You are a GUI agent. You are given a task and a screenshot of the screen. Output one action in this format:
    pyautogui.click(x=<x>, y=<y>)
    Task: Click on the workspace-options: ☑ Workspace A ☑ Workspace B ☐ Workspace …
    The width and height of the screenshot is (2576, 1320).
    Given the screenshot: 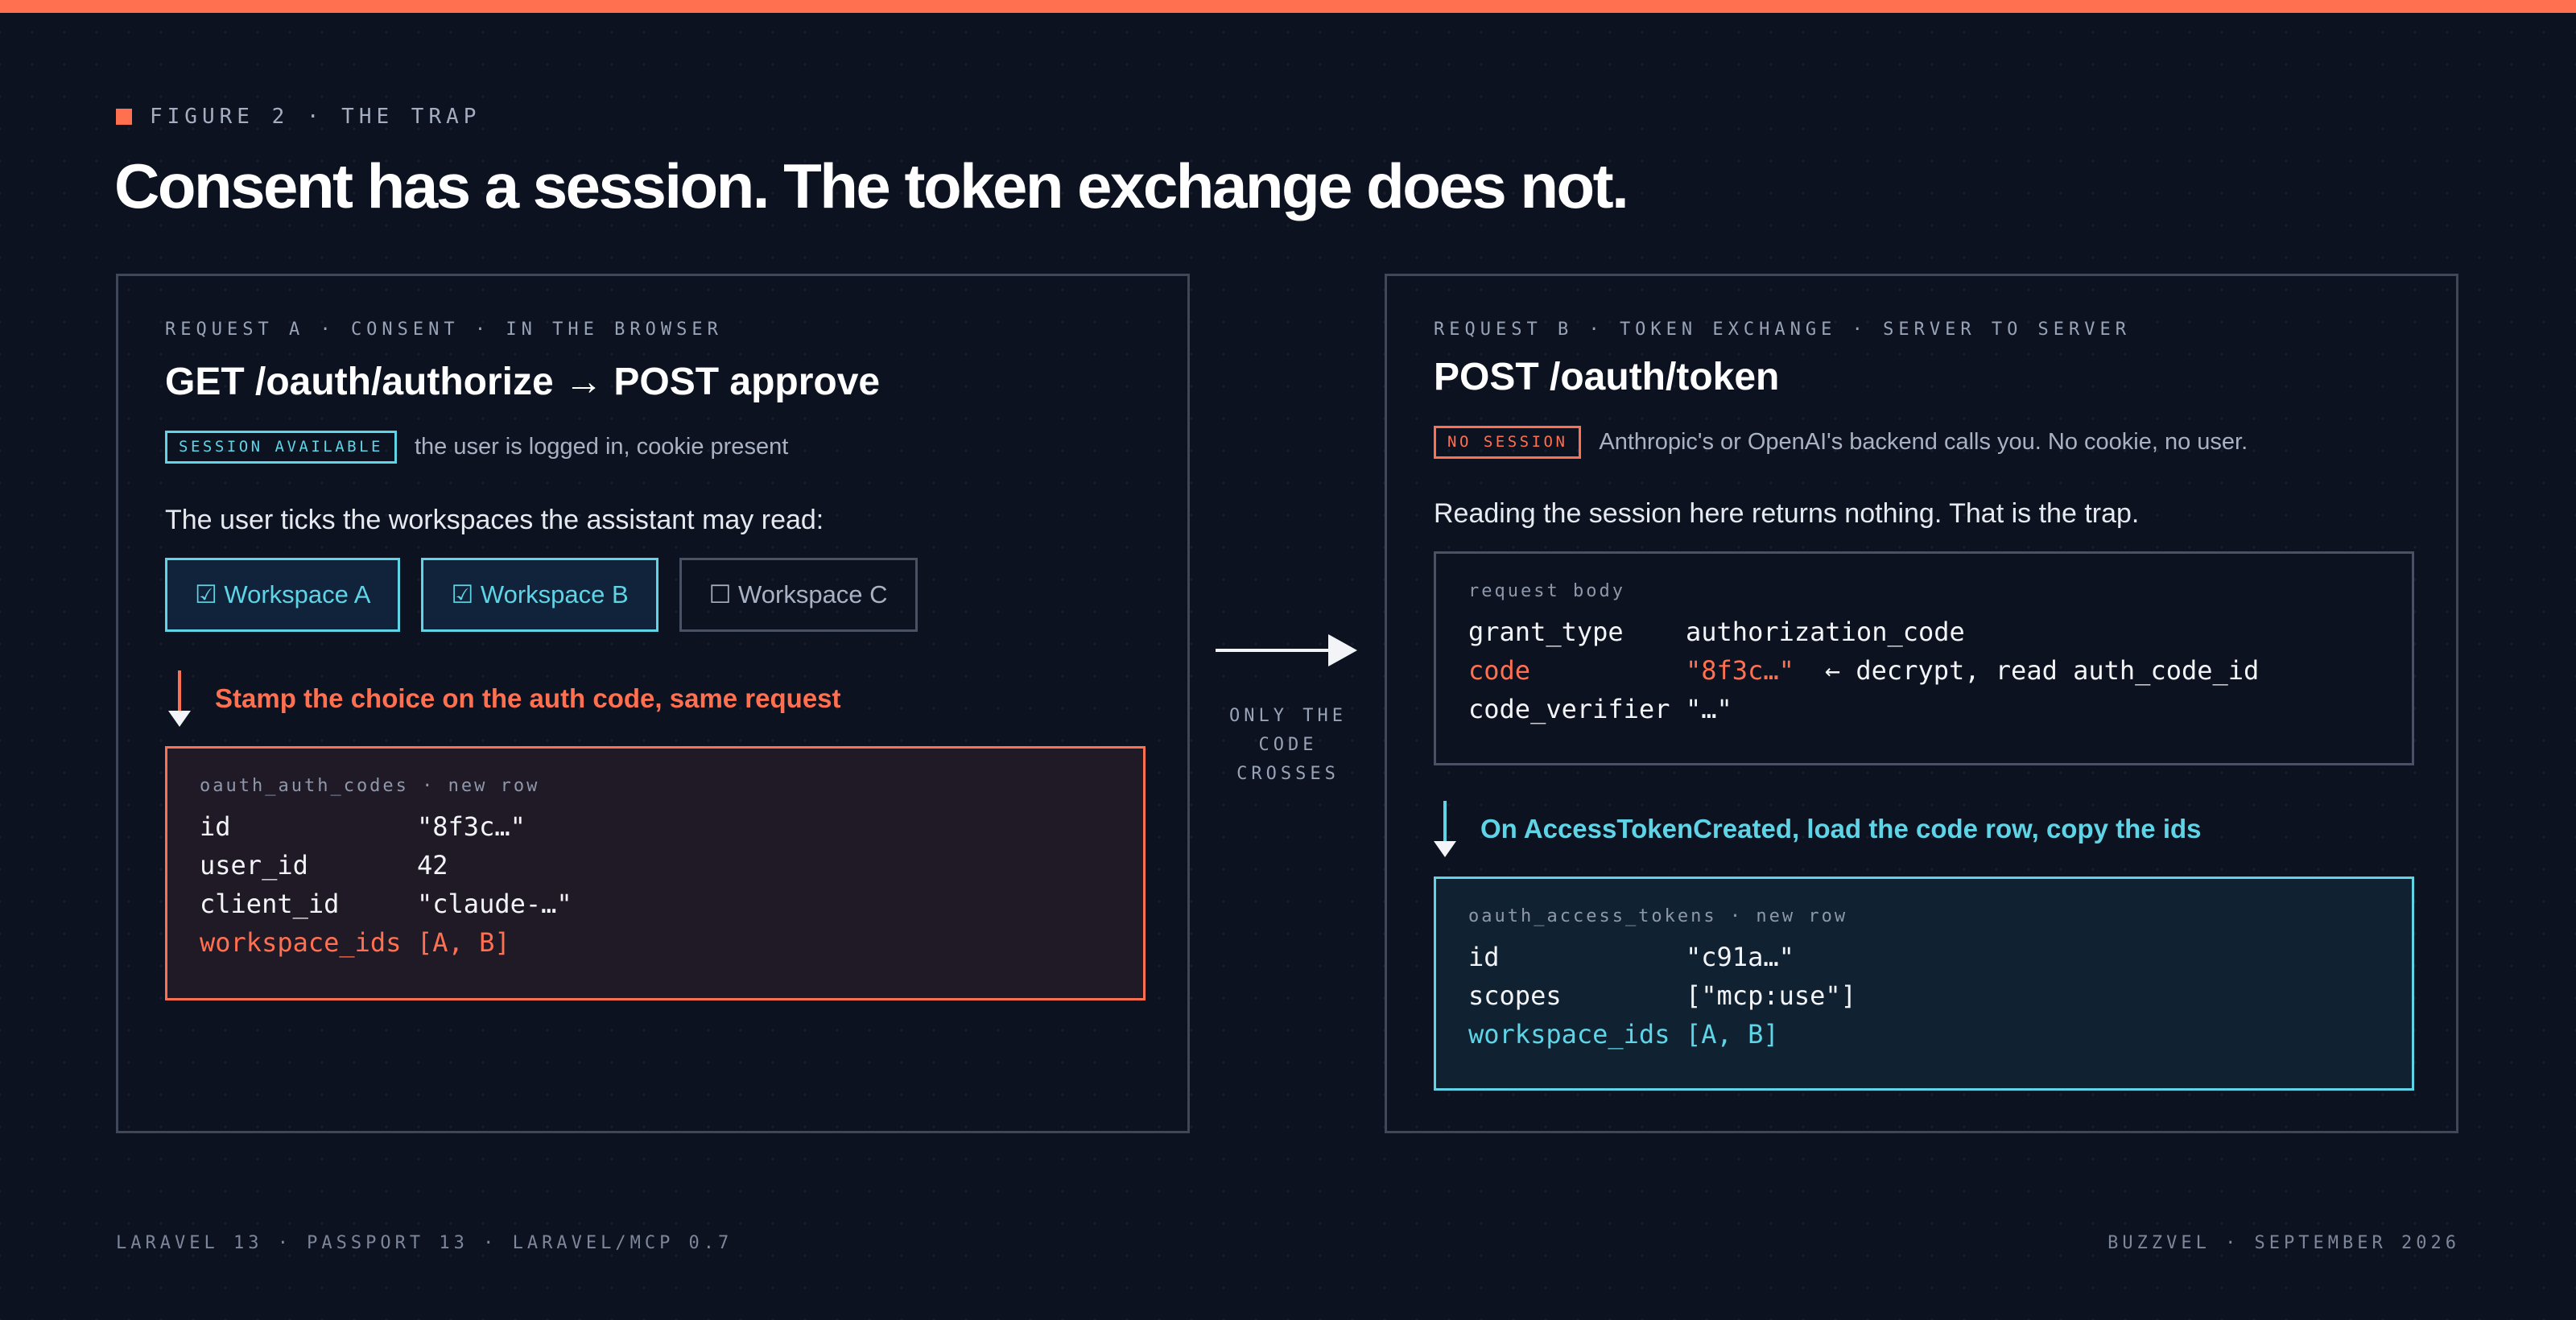 What is the action you would take?
    pyautogui.click(x=541, y=595)
    